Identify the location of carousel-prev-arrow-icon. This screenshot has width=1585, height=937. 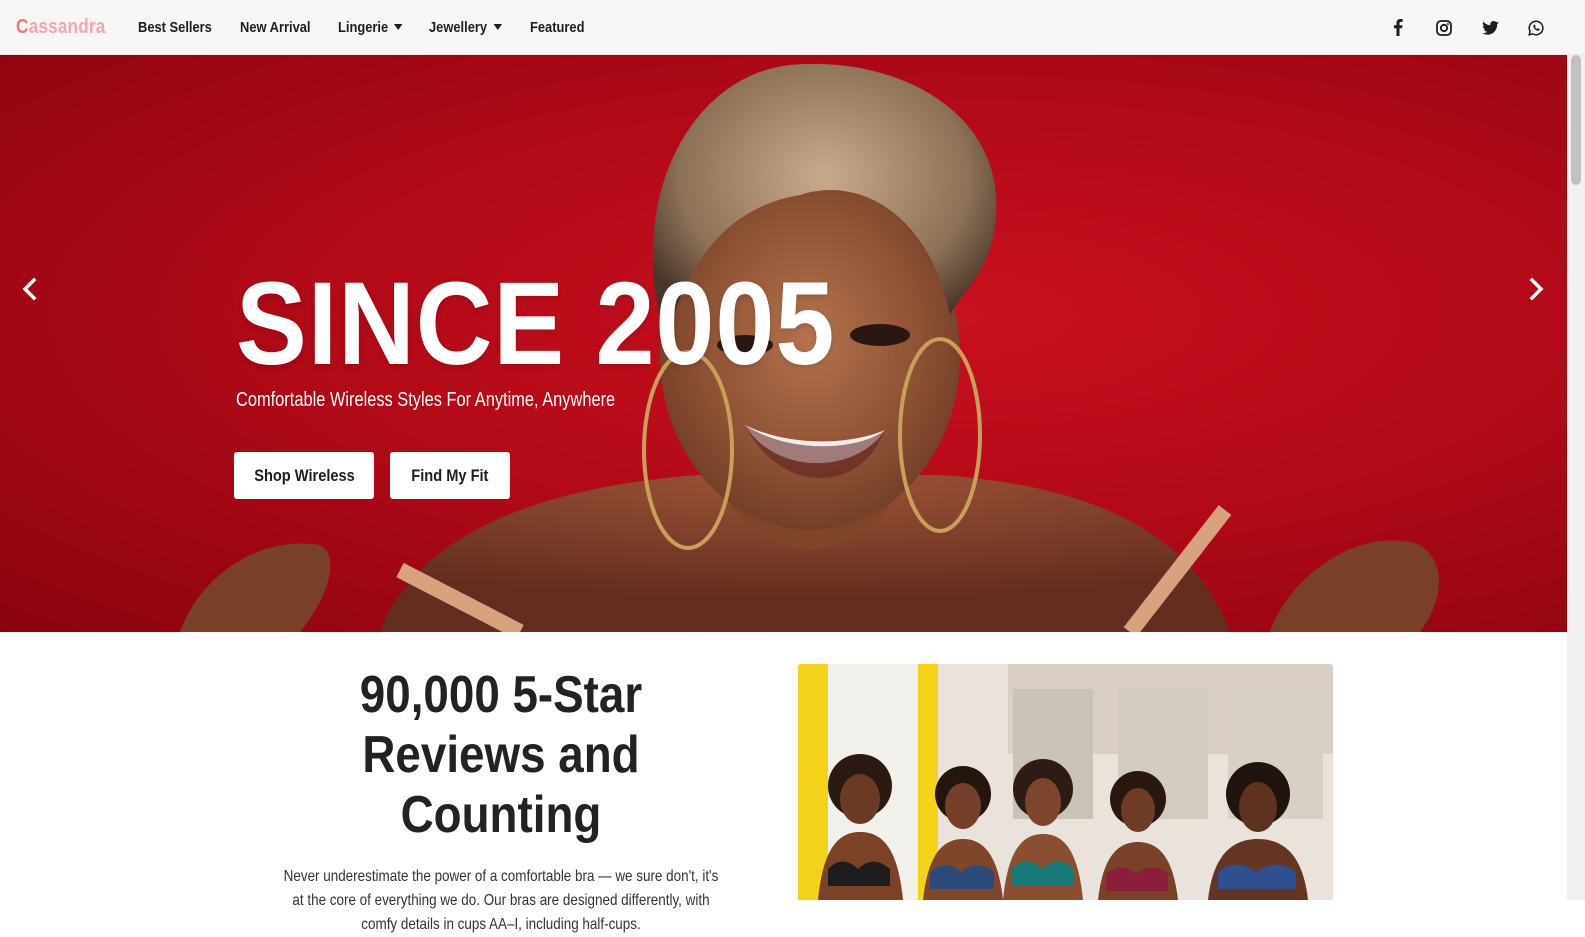
(30, 289).